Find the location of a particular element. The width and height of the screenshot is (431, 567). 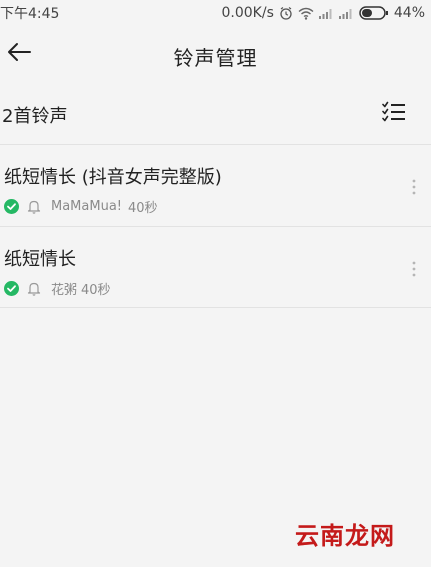

ringtone-count: 2首铃声 is located at coordinates (35, 116).